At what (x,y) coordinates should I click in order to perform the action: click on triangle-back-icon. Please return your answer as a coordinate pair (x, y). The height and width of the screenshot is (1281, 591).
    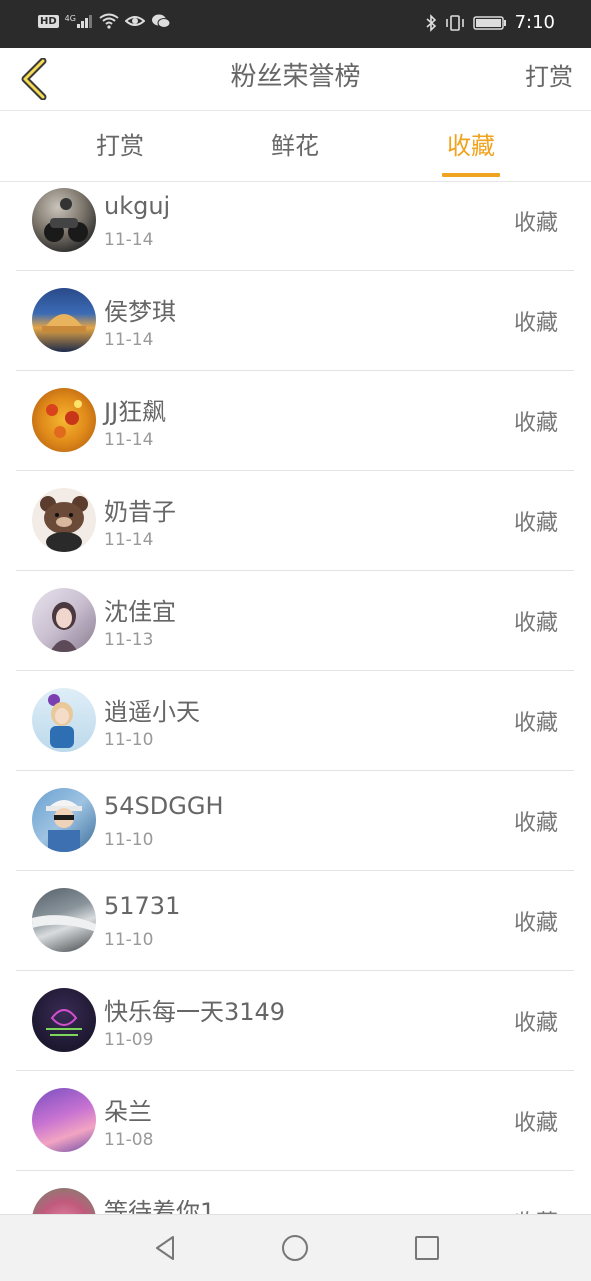
    Looking at the image, I should click on (165, 1248).